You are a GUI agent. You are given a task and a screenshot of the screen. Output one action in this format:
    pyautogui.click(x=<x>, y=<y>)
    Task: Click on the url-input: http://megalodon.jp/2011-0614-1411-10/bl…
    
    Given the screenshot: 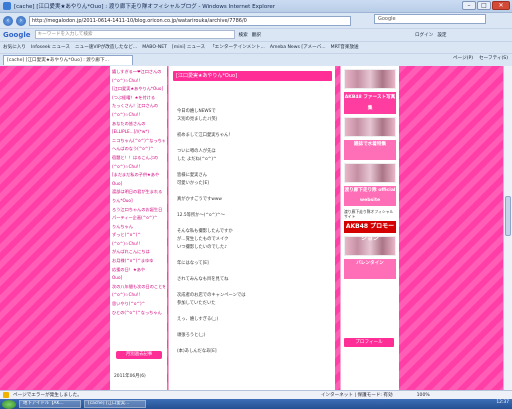 What is the action you would take?
    pyautogui.click(x=190, y=20)
    